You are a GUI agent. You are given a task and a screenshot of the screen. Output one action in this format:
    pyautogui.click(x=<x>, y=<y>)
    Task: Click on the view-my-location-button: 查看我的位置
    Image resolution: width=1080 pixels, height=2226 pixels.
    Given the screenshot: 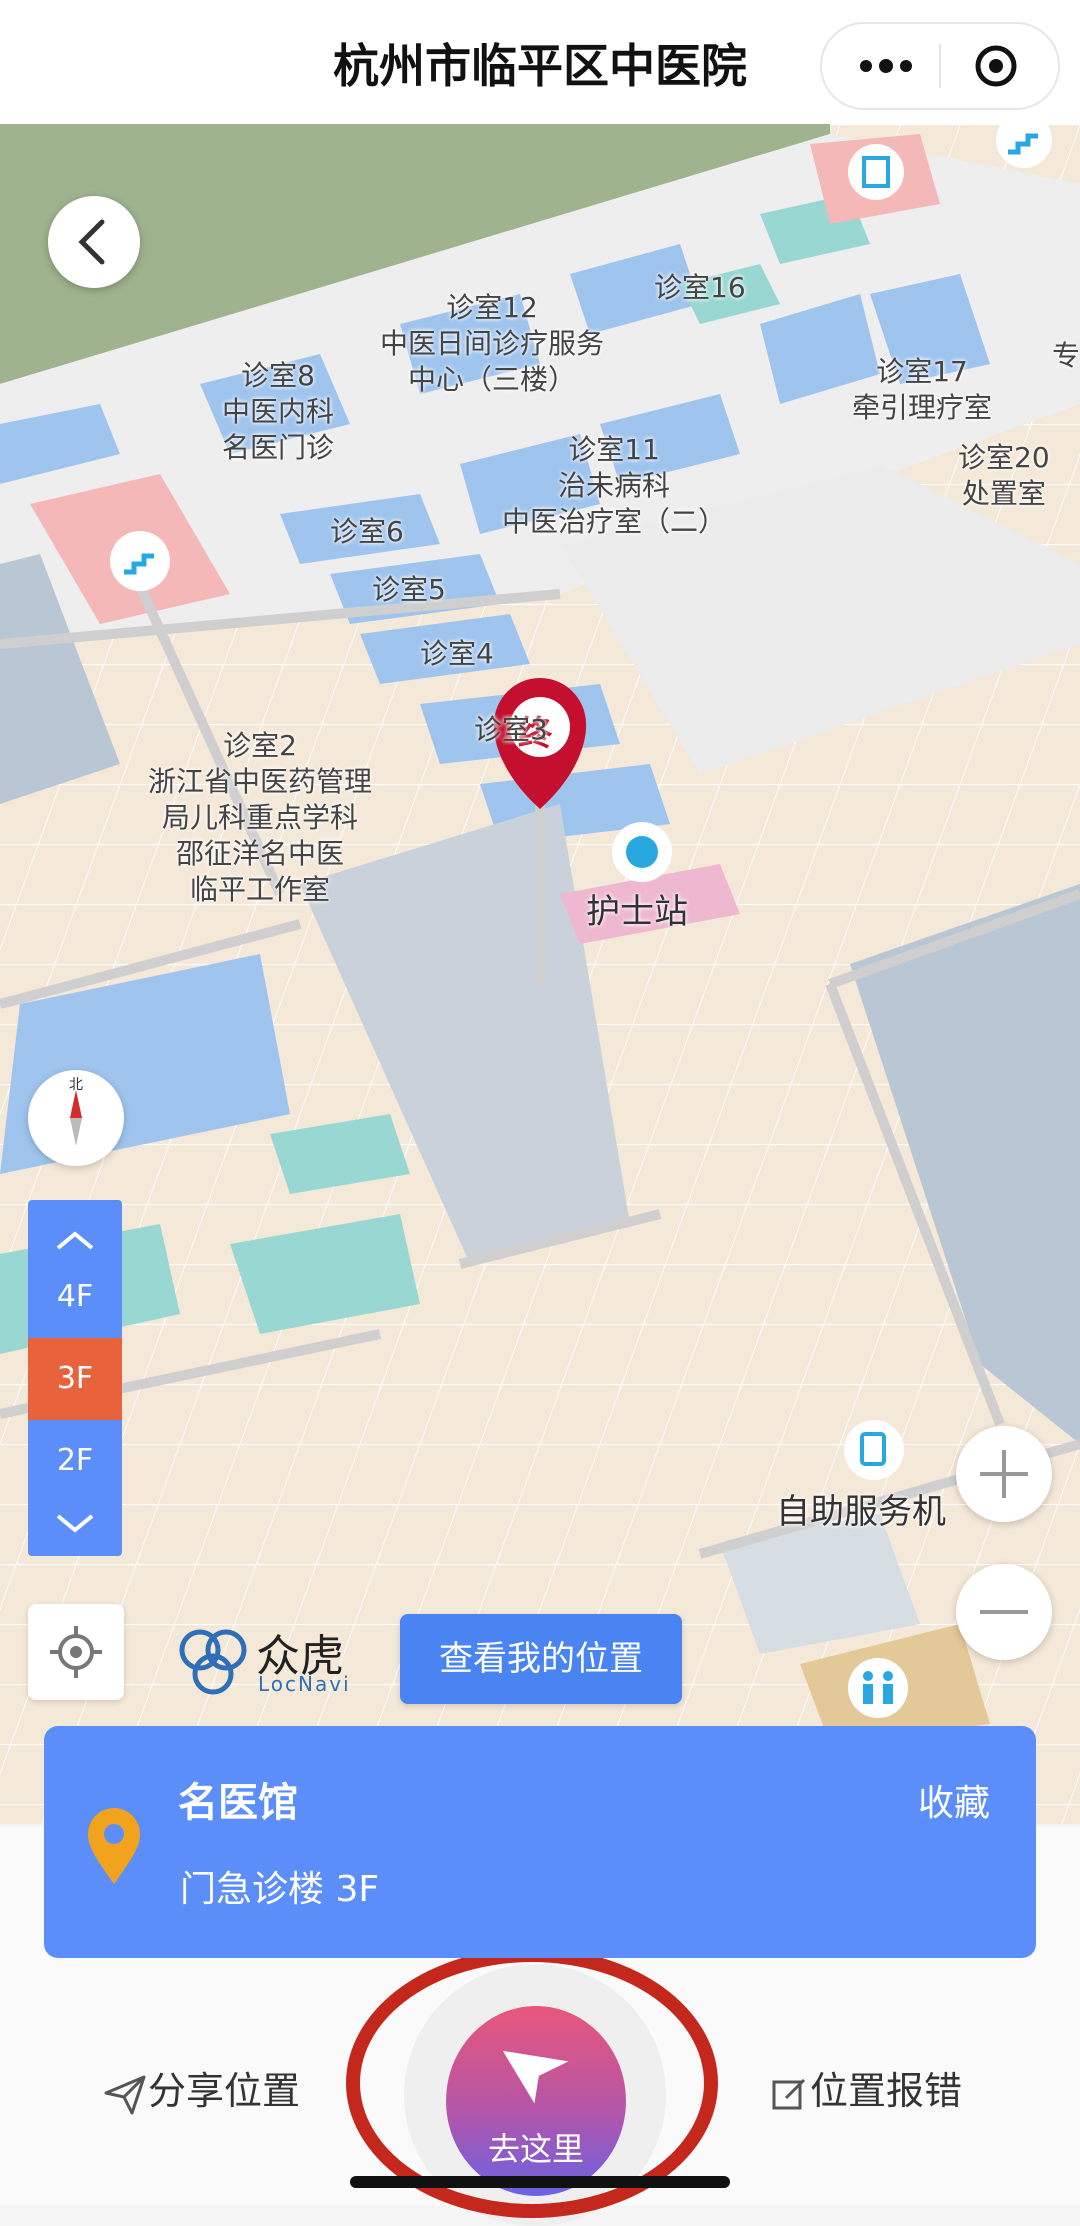 What is the action you would take?
    pyautogui.click(x=541, y=1659)
    